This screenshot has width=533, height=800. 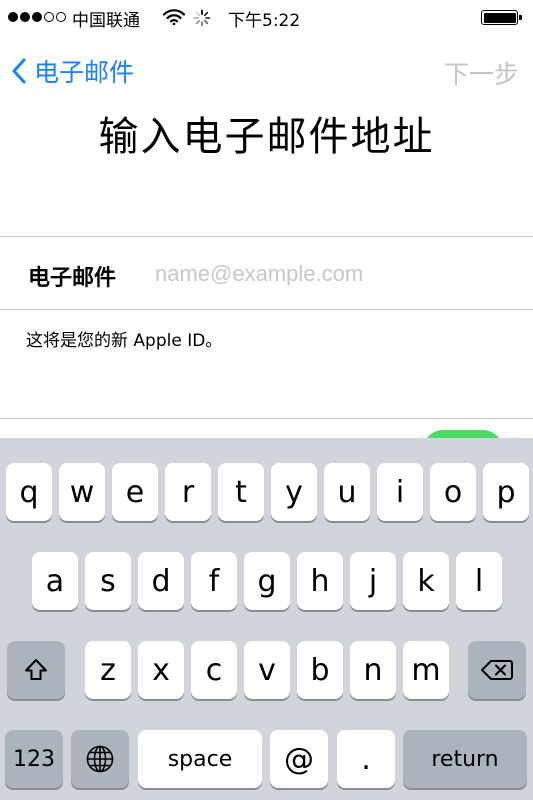 I want to click on key-e: e, so click(x=135, y=492).